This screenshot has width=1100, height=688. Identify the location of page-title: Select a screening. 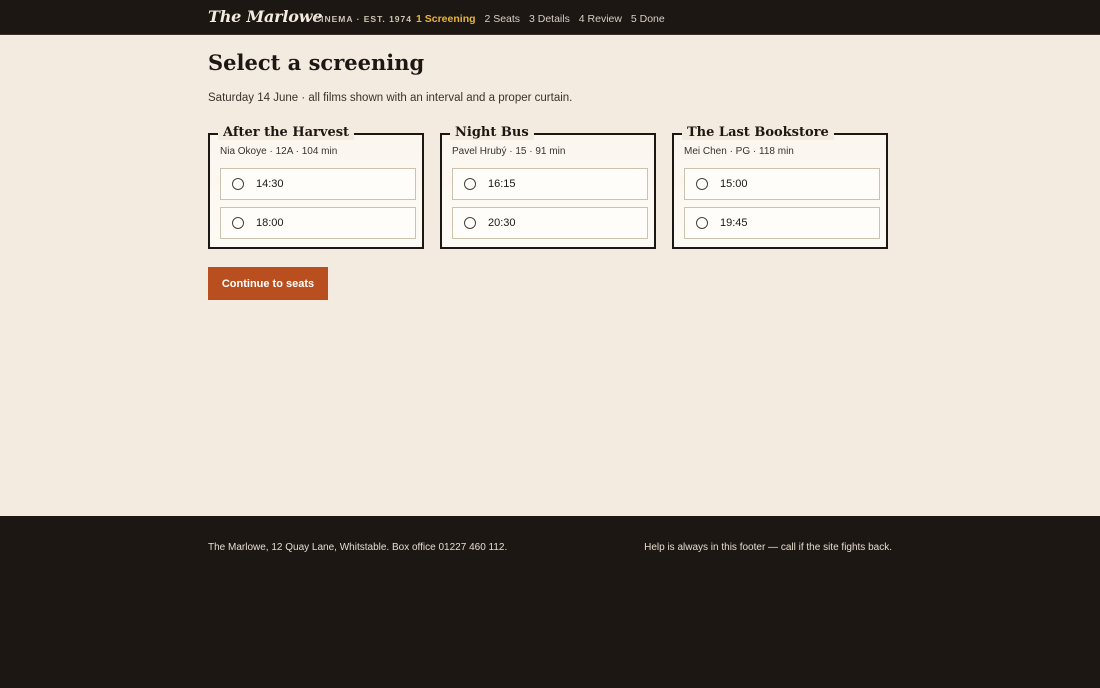
(316, 62).